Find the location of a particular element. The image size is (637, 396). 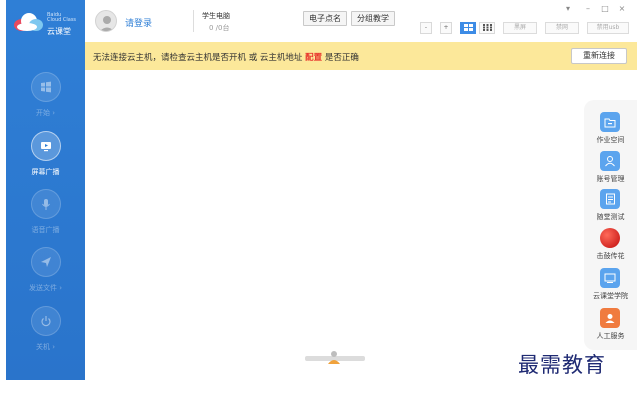

black-screen-button: 黑屏 is located at coordinates (520, 28).